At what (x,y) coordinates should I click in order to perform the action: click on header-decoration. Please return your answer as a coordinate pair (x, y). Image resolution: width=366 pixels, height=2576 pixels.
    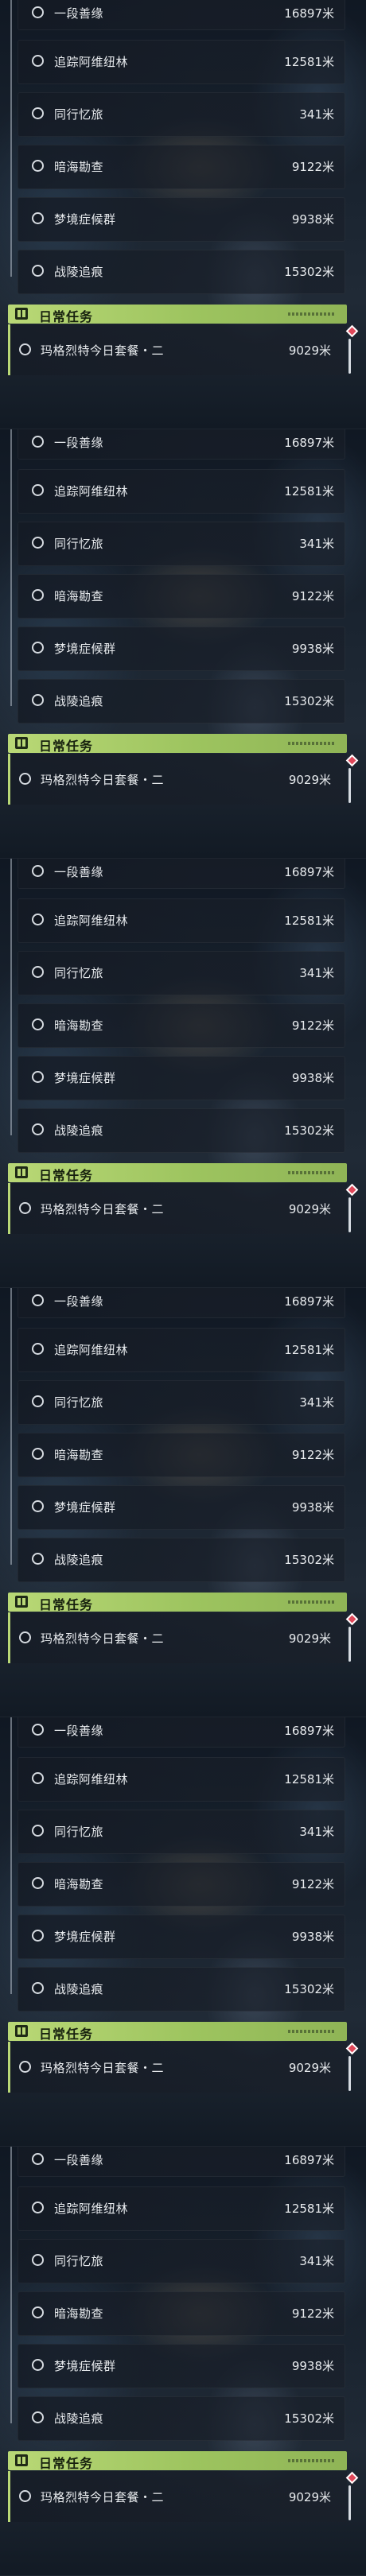
    Looking at the image, I should click on (311, 1172).